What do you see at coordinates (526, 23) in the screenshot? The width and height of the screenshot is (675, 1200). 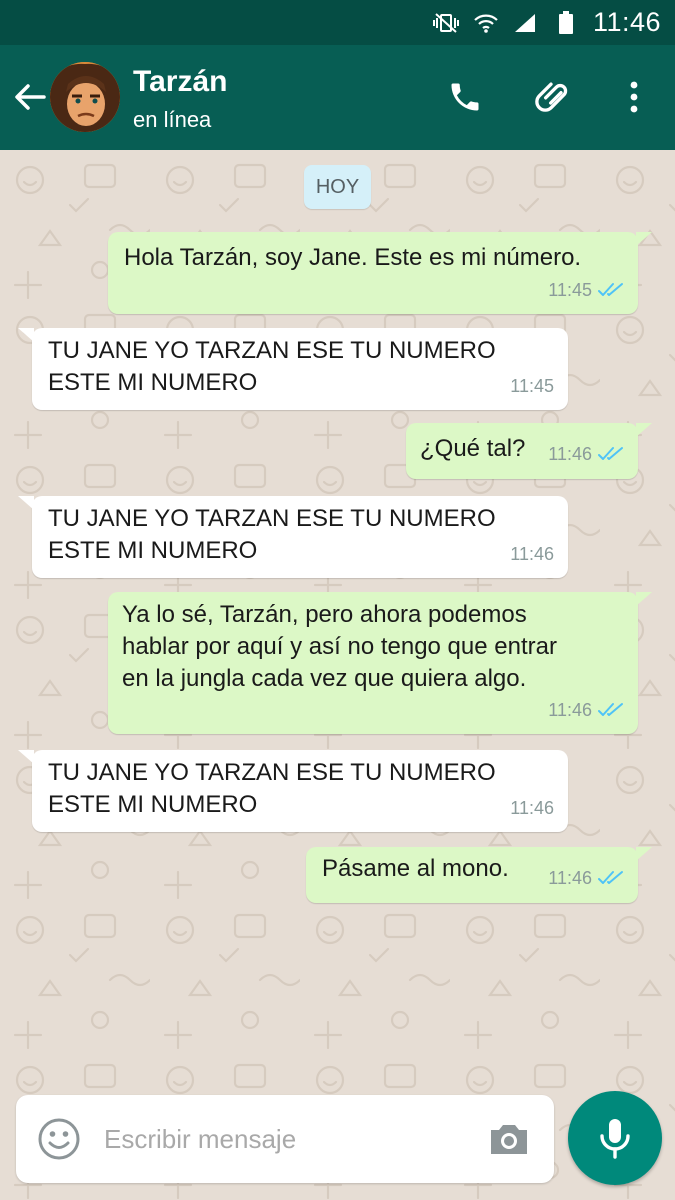 I see `signal-icon` at bounding box center [526, 23].